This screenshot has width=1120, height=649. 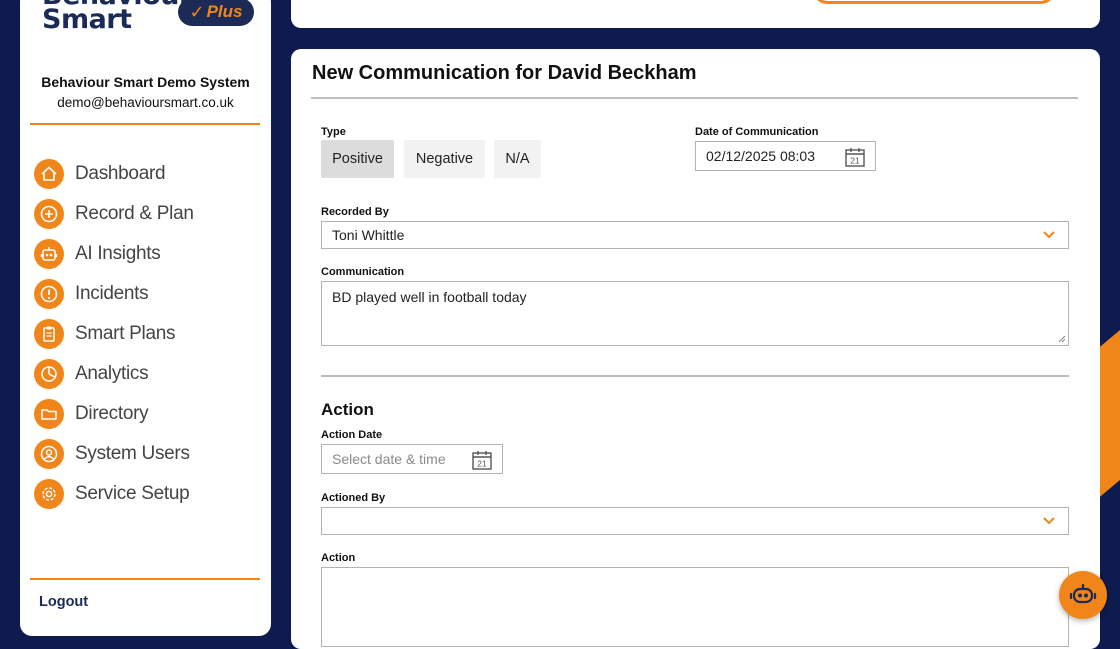 What do you see at coordinates (49, 254) in the screenshot?
I see `robot-icon` at bounding box center [49, 254].